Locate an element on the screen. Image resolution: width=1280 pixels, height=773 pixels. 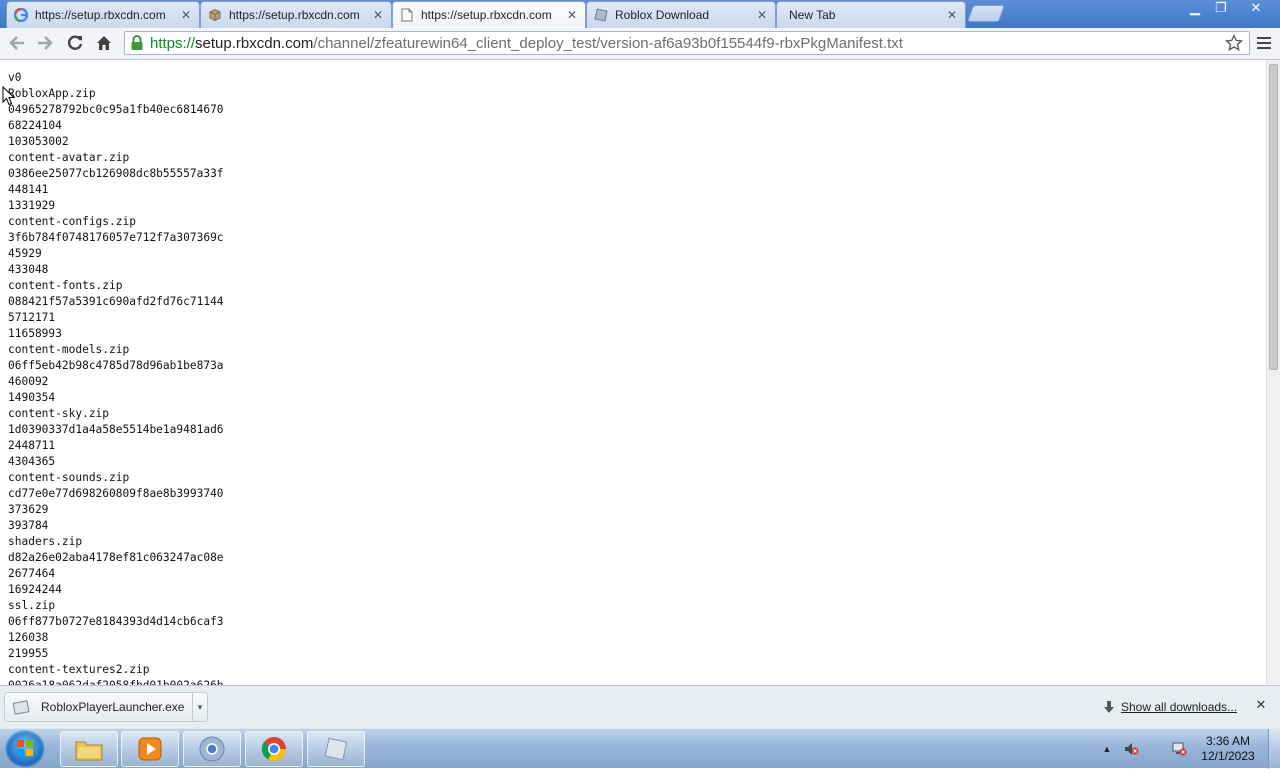
media-player-icon is located at coordinates (150, 749).